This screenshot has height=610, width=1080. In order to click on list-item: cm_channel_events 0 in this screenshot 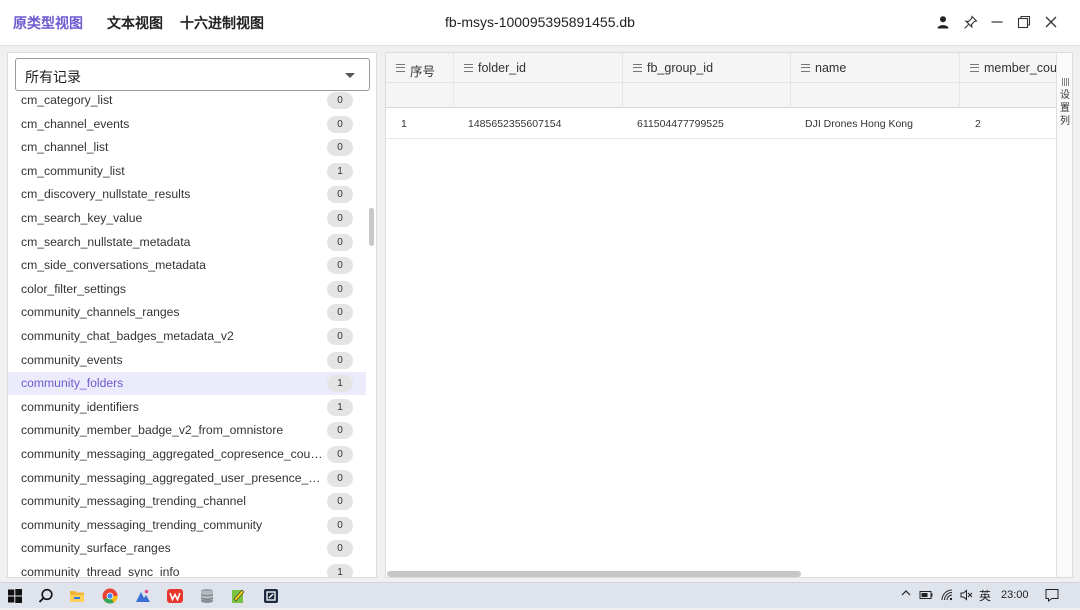, I will do `click(187, 124)`.